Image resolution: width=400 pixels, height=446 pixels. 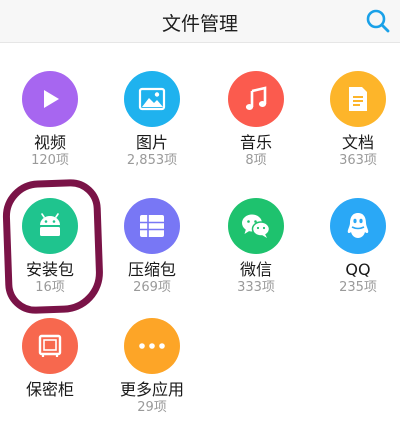 I want to click on header-bar: 文件管理, so click(x=200, y=21).